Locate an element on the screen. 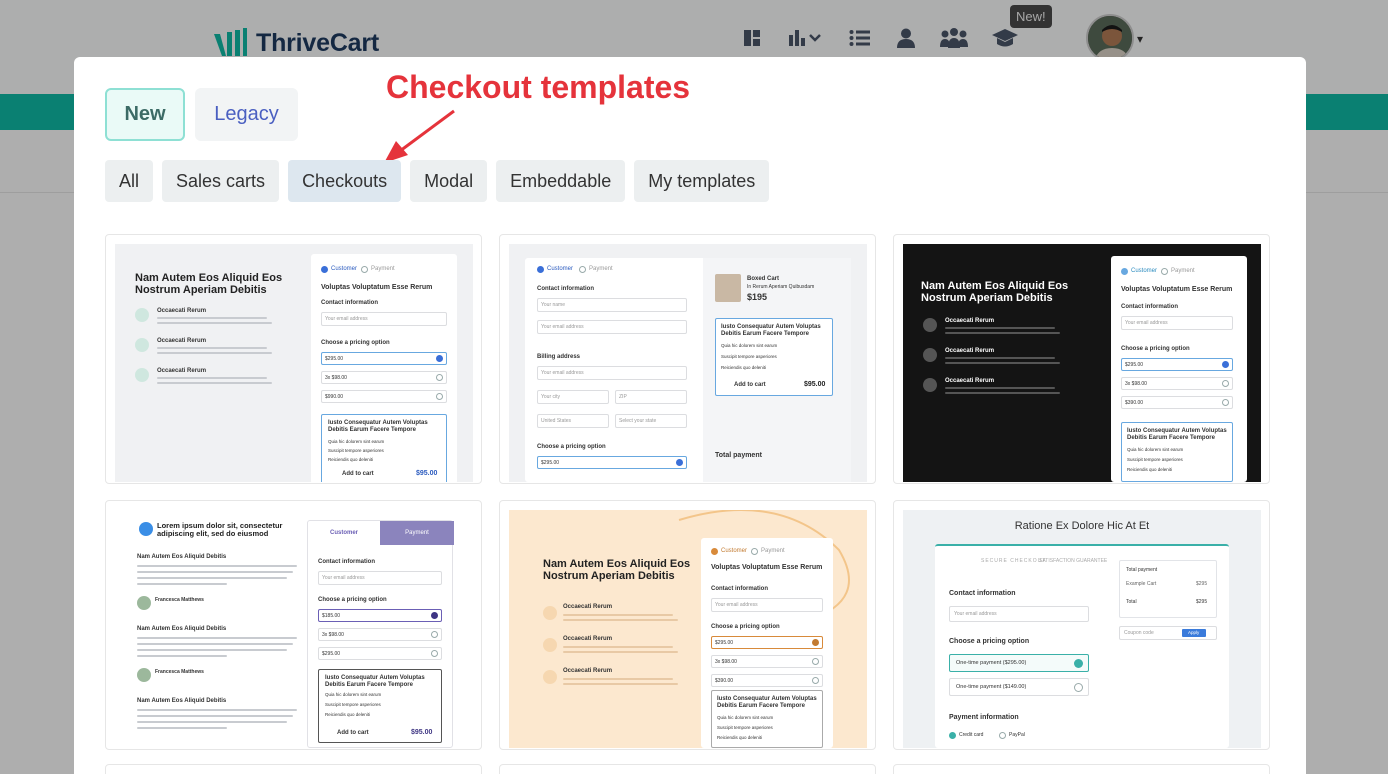 The width and height of the screenshot is (1388, 774). annotation-label: Checkout templates is located at coordinates (538, 87).